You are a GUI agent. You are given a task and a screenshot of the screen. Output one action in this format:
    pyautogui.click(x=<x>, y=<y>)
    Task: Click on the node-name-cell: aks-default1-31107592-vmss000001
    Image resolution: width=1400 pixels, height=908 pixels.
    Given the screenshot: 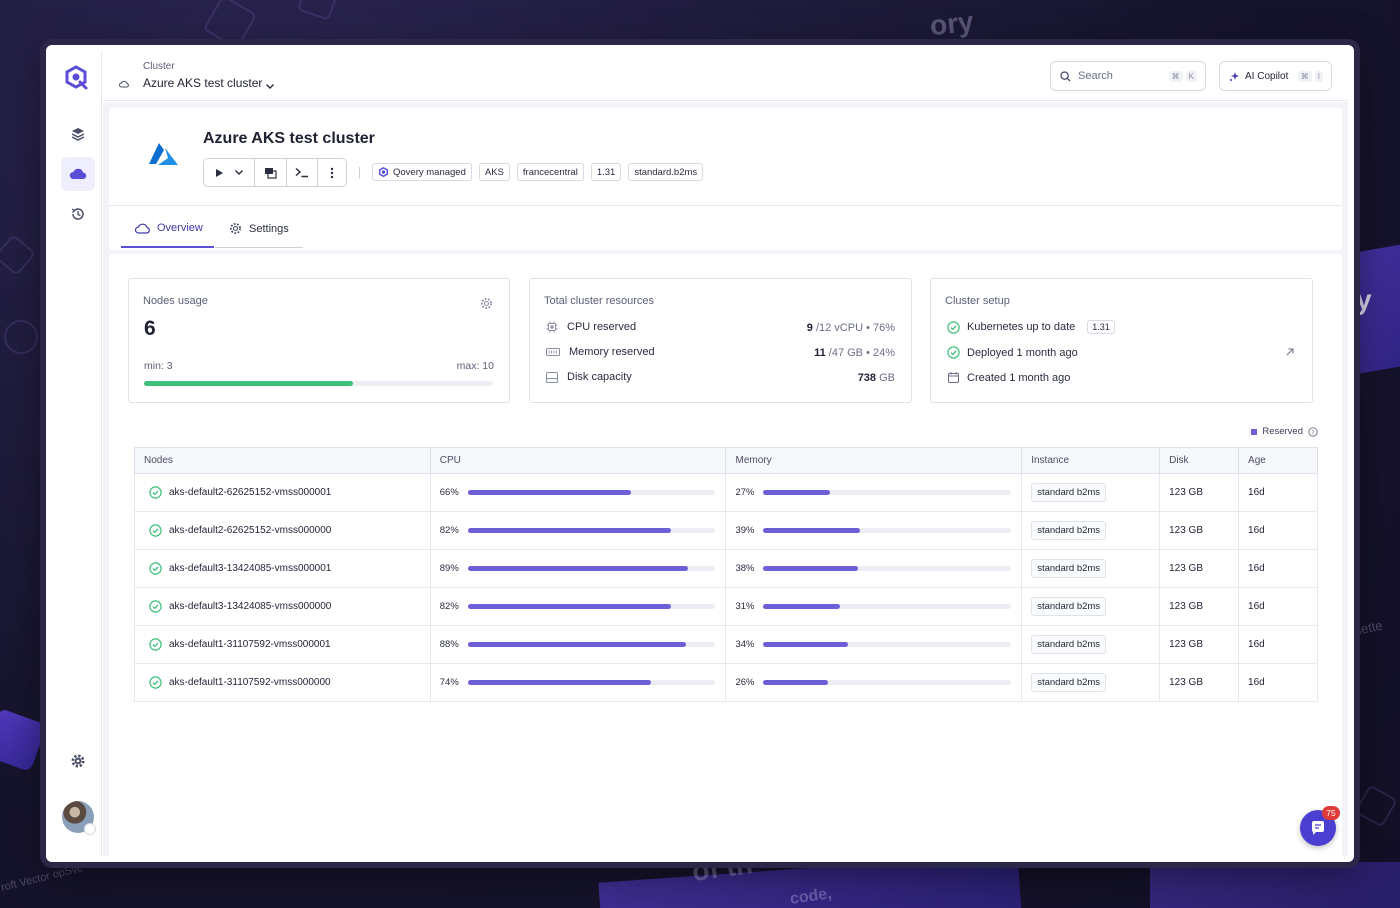 What is the action you would take?
    pyautogui.click(x=282, y=644)
    